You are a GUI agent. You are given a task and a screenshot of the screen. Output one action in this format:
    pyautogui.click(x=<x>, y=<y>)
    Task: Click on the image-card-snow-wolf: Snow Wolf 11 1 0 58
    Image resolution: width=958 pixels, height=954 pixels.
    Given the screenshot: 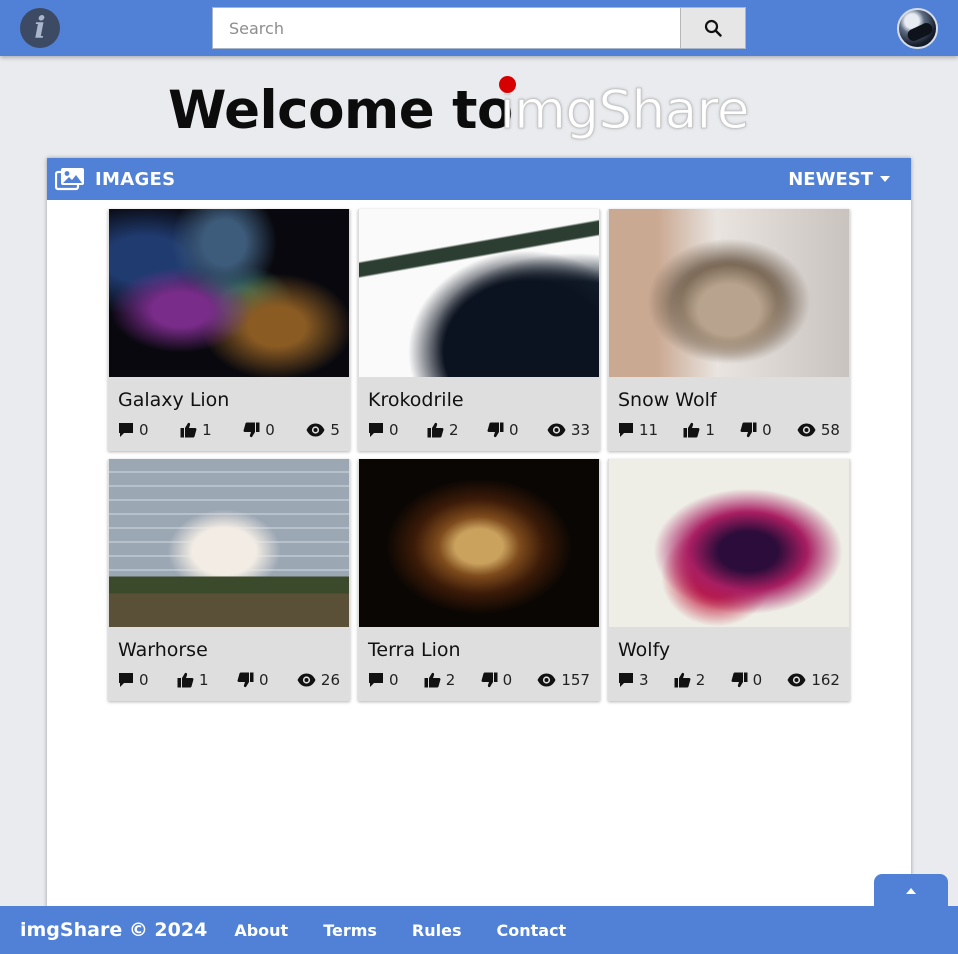 What is the action you would take?
    pyautogui.click(x=729, y=330)
    